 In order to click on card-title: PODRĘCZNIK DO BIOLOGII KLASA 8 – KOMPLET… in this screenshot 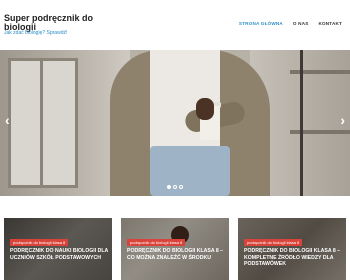, I will do `click(294, 258)`.